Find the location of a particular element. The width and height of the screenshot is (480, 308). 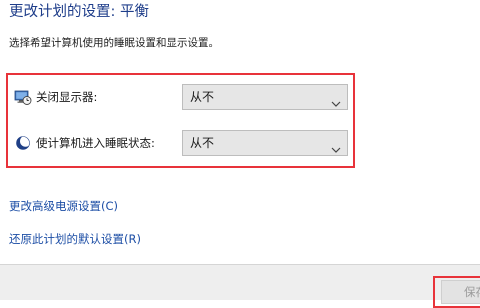

footer-bar: 保存 is located at coordinates (240, 286).